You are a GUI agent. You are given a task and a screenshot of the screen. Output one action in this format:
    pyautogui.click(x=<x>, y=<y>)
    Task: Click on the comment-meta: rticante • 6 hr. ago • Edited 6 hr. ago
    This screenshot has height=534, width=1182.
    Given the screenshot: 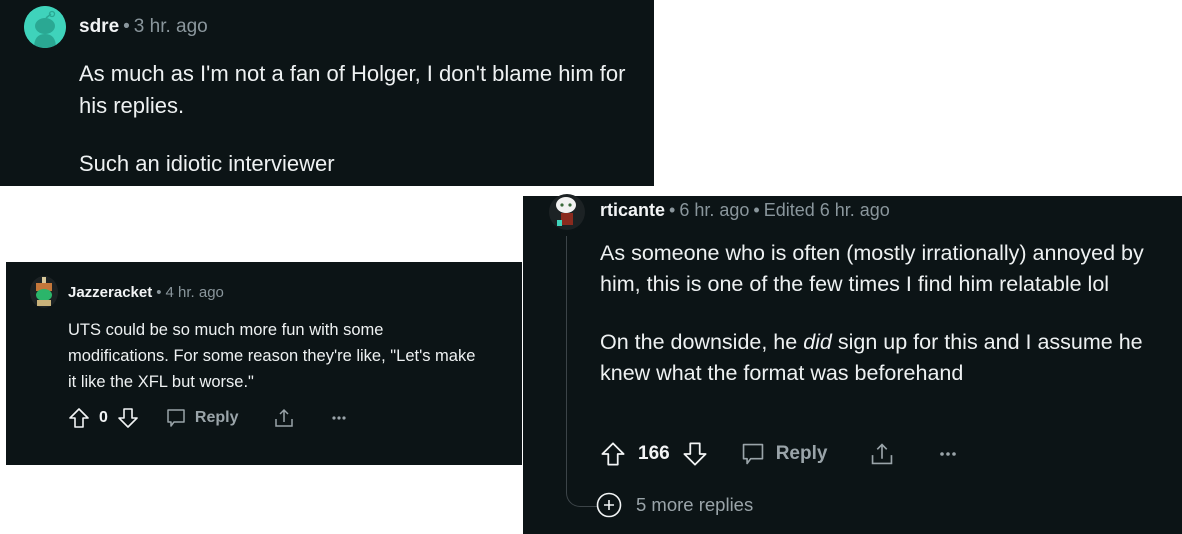 What is the action you would take?
    pyautogui.click(x=745, y=210)
    